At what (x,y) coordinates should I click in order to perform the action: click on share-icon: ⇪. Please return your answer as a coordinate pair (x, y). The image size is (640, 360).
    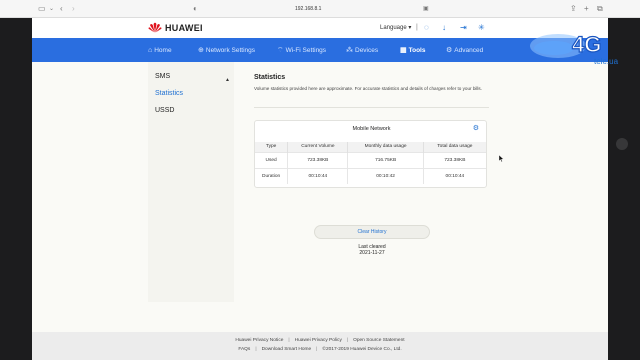
    Looking at the image, I should click on (573, 9).